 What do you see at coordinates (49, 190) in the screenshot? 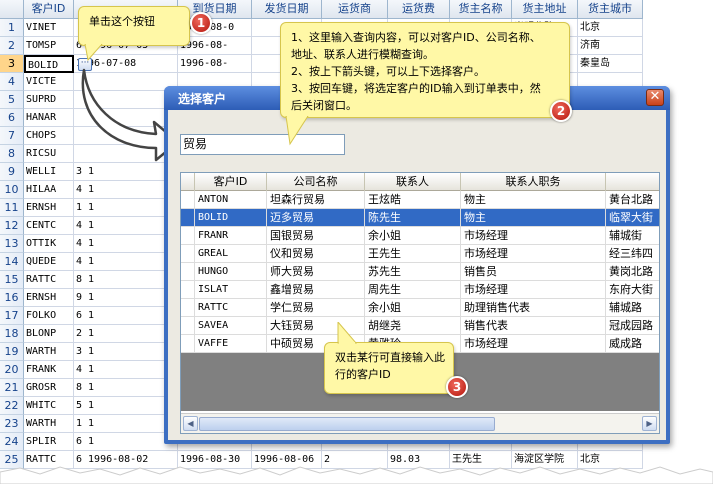
I see `sheet-cell: HILAA` at bounding box center [49, 190].